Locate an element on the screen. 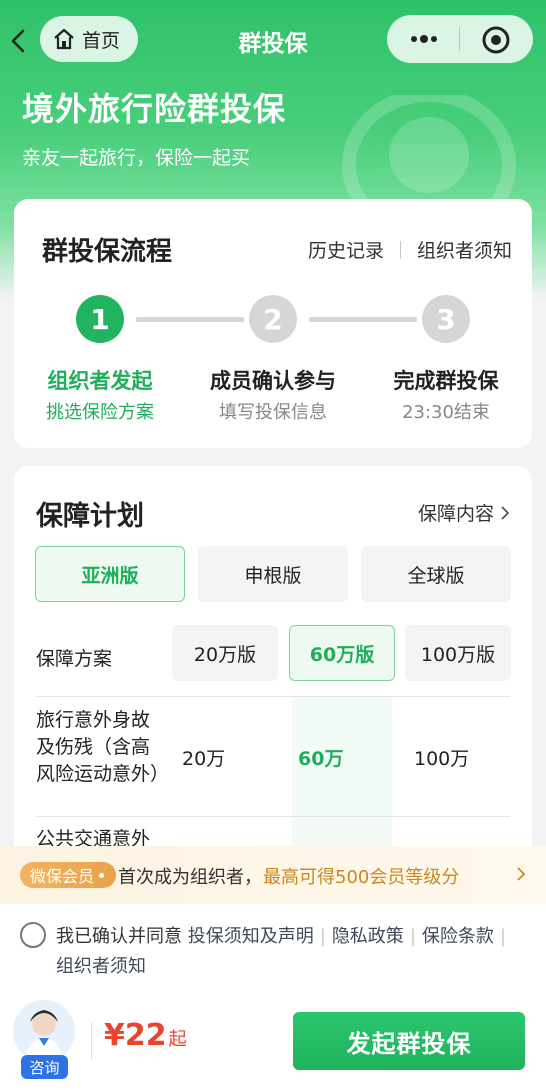  more-dots-icon is located at coordinates (424, 39).